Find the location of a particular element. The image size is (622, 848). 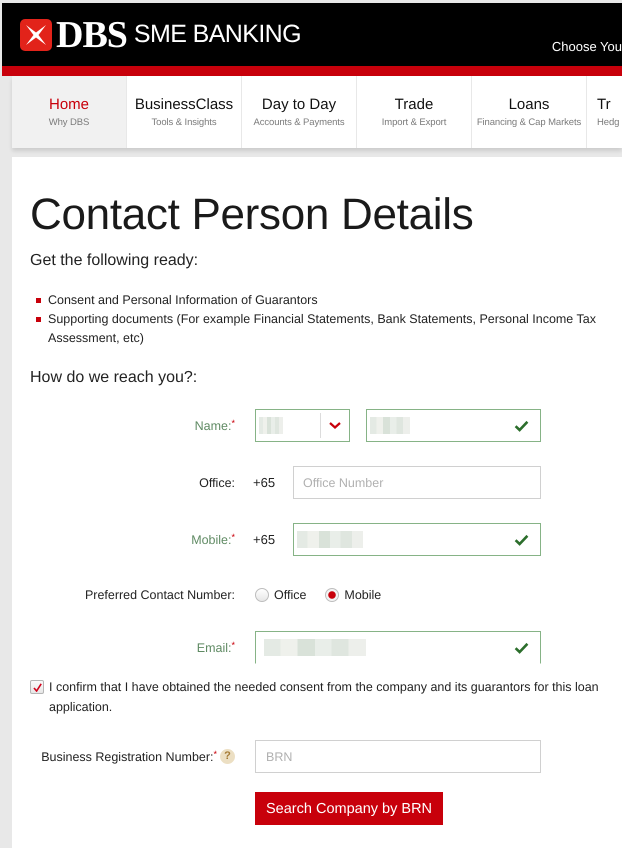

nav-tab: Loans Financing & Cap Markets is located at coordinates (529, 112).